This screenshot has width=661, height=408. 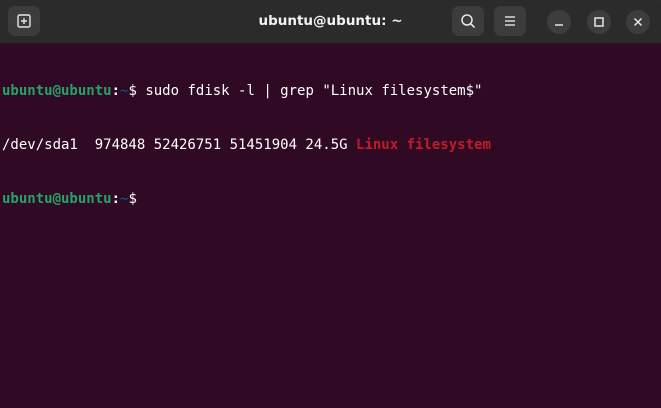 I want to click on menu-button, so click(x=510, y=21).